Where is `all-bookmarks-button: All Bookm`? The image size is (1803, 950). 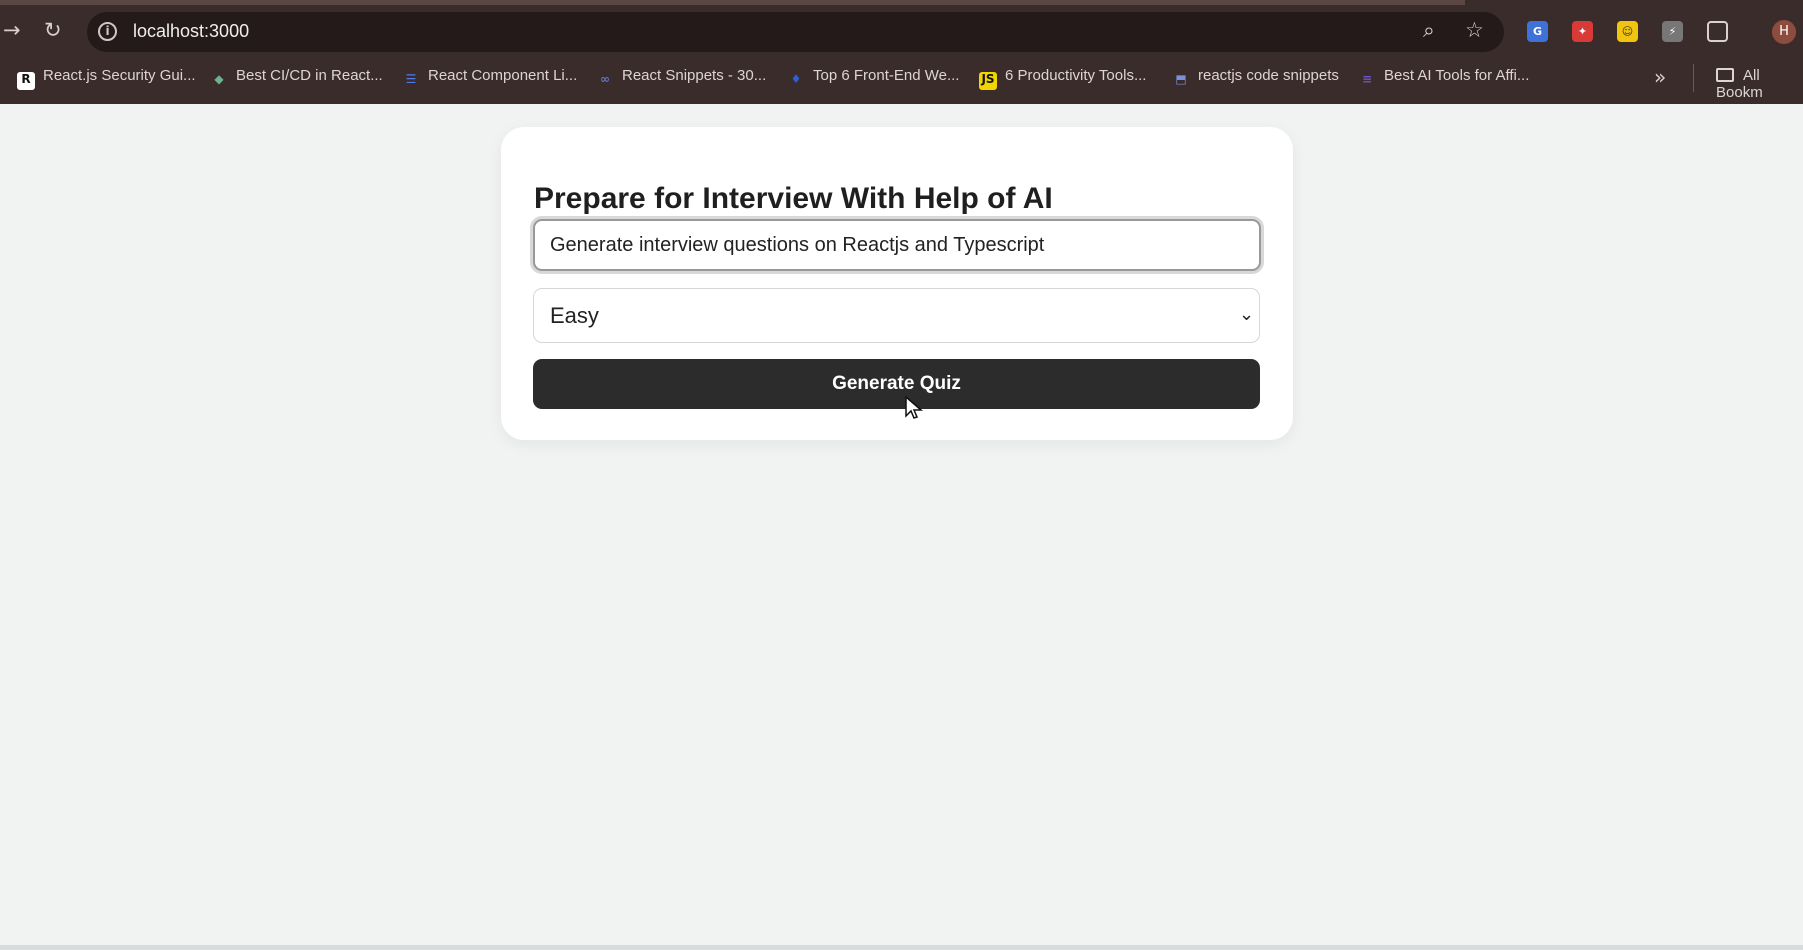
all-bookmarks-button: All Bookm is located at coordinates (1759, 84).